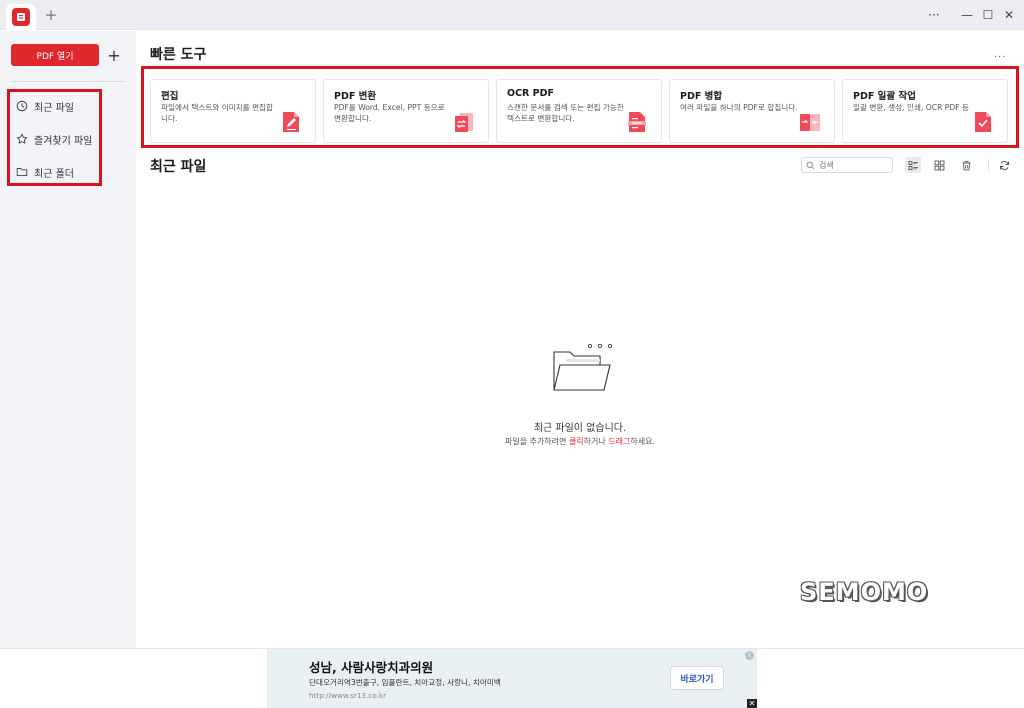 The image size is (1024, 708). Describe the element at coordinates (68, 339) in the screenshot. I see `sidebar: PDF 열기 + 최근 파일 즐겨찾기 파일 최근 폴더` at that location.